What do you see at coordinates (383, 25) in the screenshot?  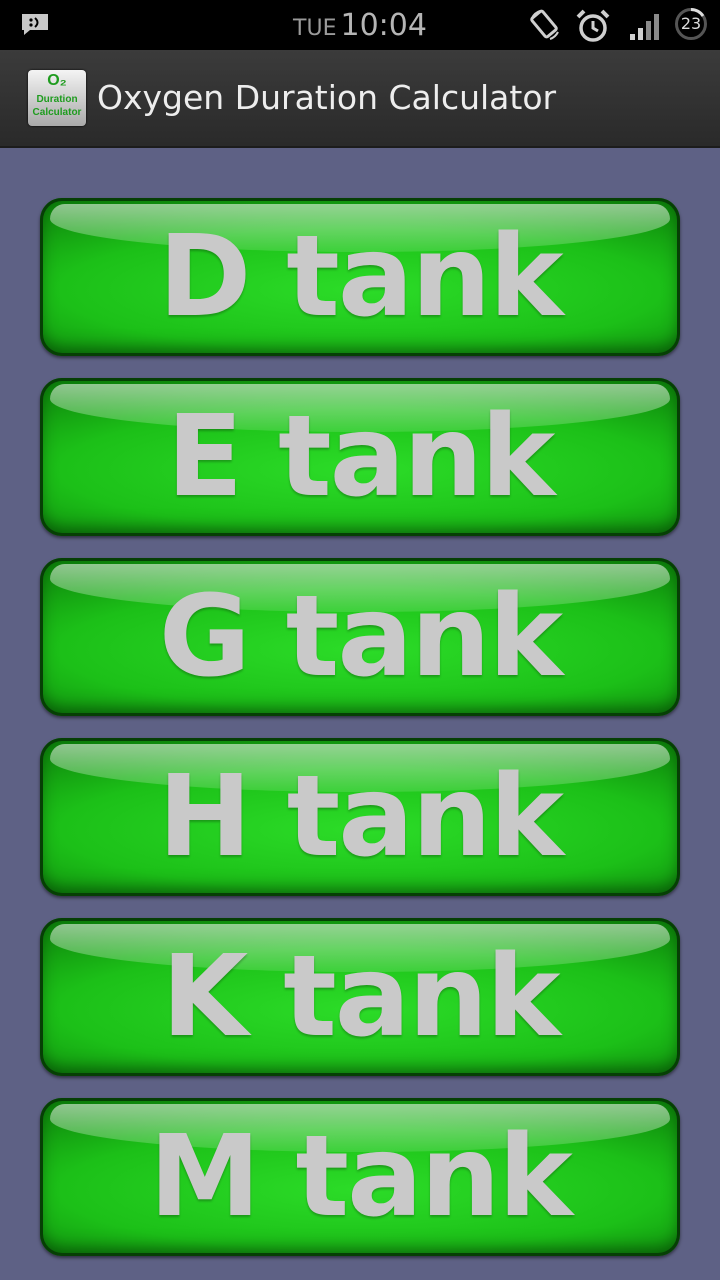 I see `clock-time: 10:04` at bounding box center [383, 25].